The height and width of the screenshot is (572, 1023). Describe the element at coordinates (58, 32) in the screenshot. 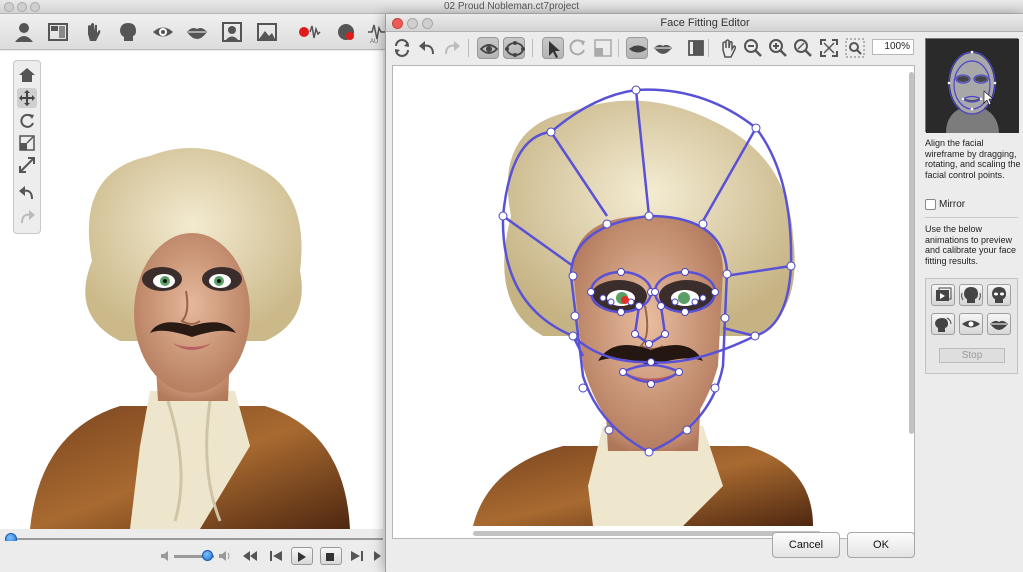

I see `layout-icon` at that location.